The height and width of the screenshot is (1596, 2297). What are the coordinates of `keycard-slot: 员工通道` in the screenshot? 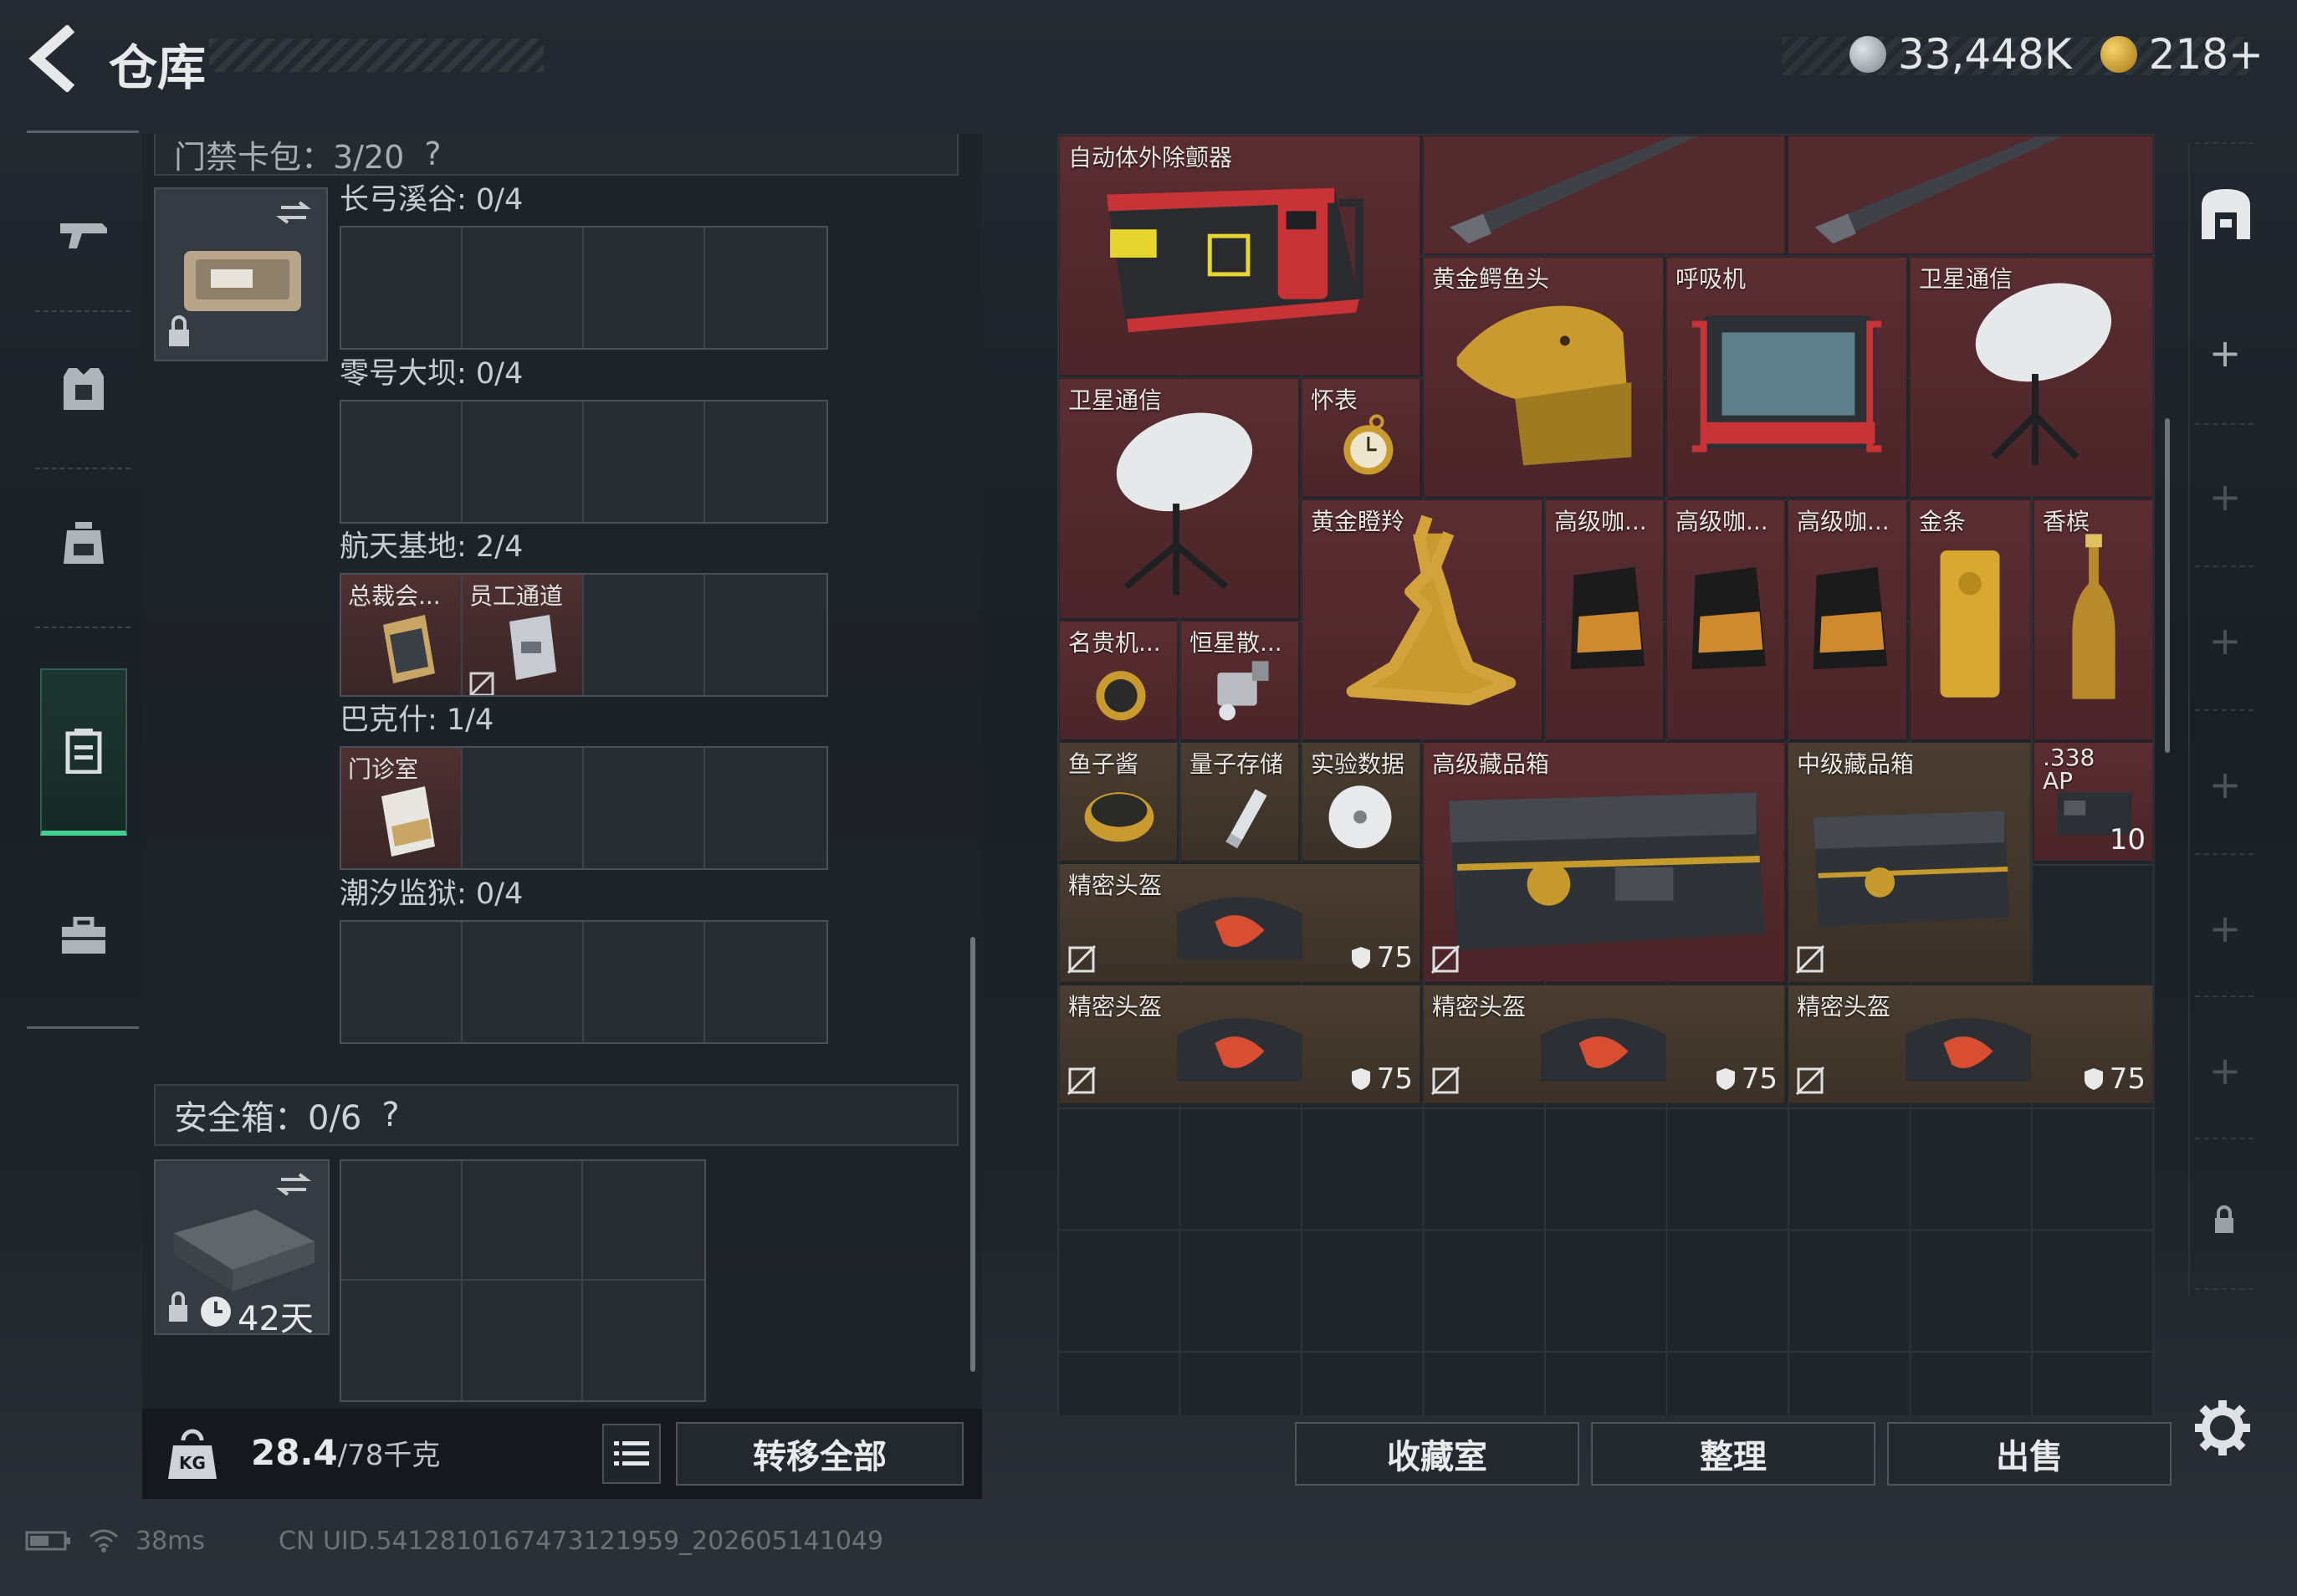 It's located at (523, 635).